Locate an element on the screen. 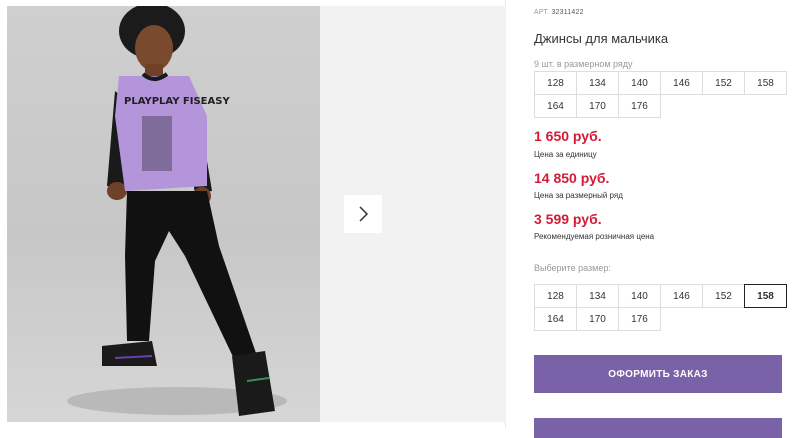 This screenshot has width=800, height=438. size-cell: 152 is located at coordinates (723, 83).